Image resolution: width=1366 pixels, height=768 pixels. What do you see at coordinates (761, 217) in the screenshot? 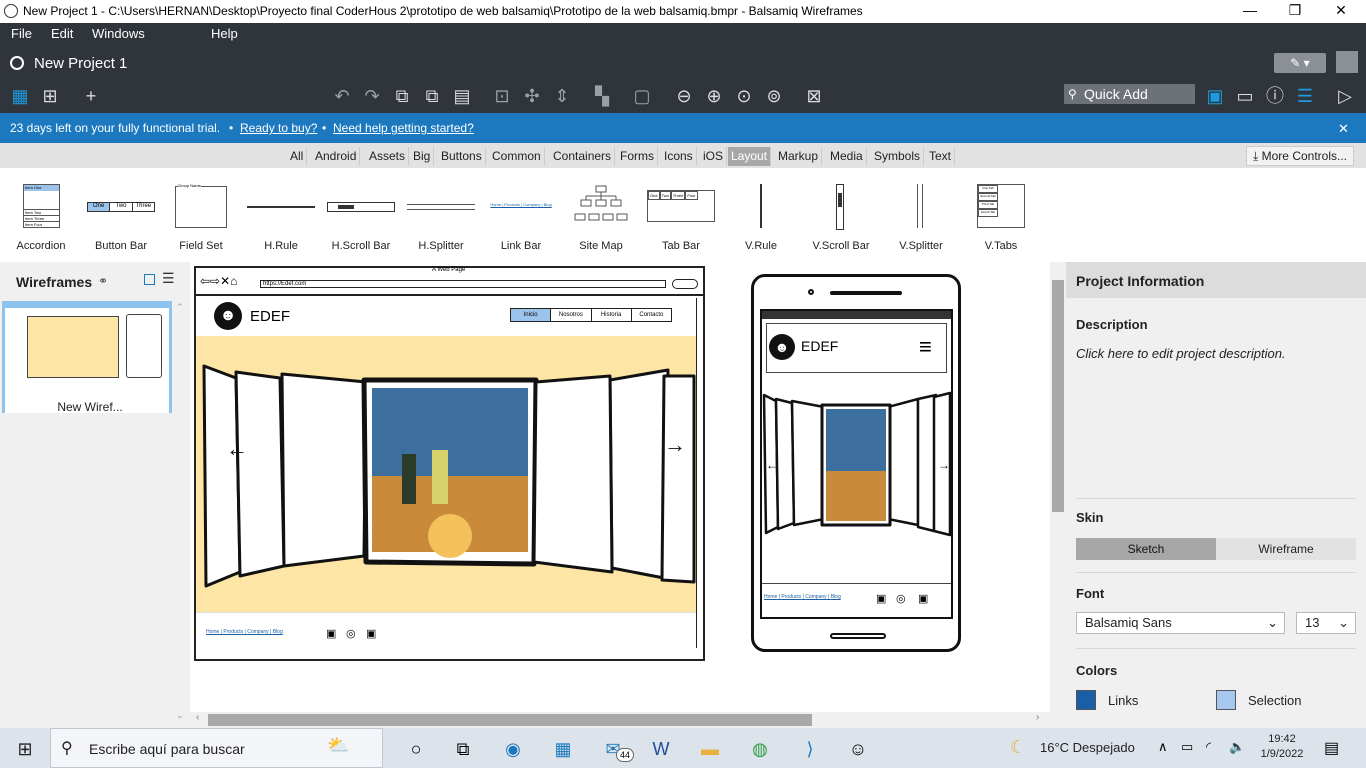
I see `gallery-v-rule: V.Rule` at bounding box center [761, 217].